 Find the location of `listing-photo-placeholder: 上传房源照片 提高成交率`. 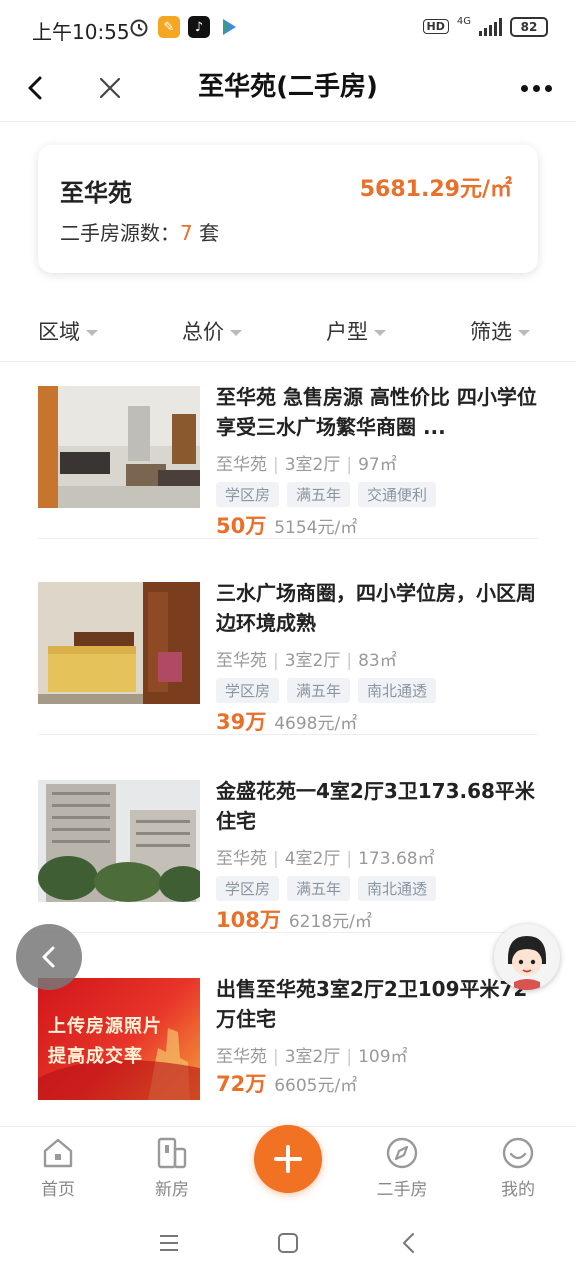

listing-photo-placeholder: 上传房源照片 提高成交率 is located at coordinates (119, 1039).